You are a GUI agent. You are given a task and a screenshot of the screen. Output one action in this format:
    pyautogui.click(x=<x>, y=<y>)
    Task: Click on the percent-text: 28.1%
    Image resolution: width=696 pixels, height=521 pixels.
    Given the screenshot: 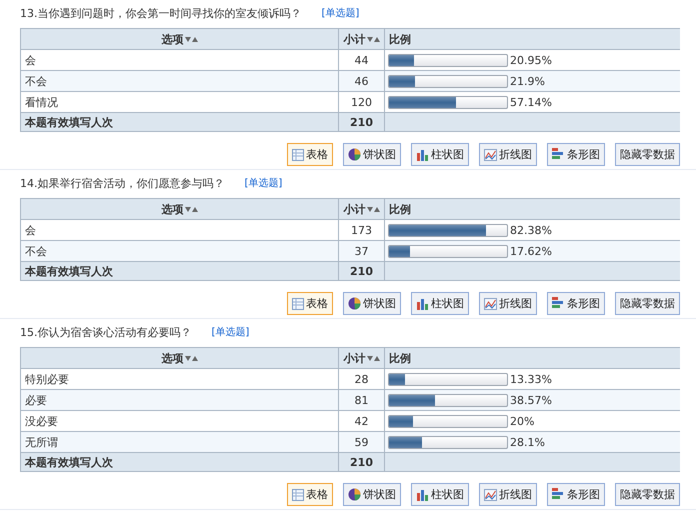 What is the action you would take?
    pyautogui.click(x=527, y=442)
    